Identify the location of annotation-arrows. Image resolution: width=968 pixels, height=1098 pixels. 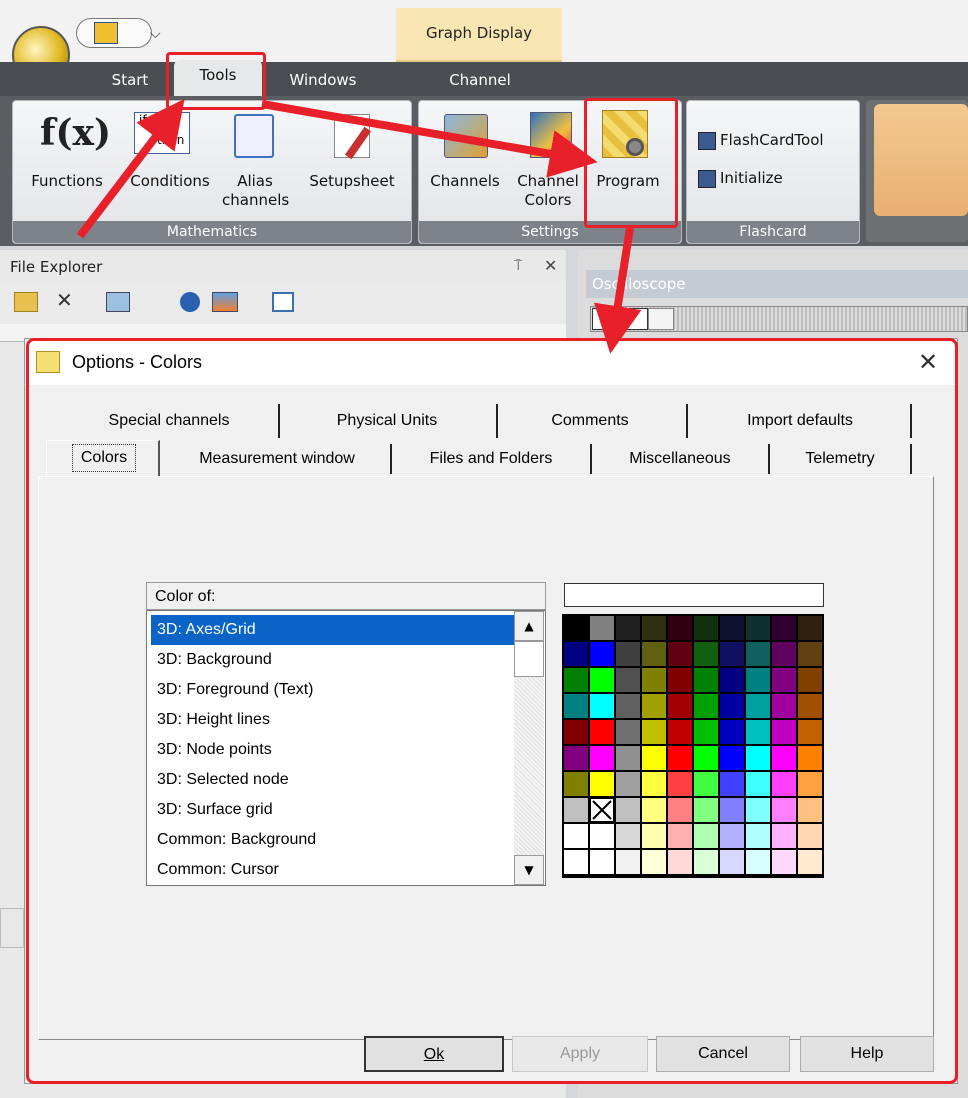
(359, 226).